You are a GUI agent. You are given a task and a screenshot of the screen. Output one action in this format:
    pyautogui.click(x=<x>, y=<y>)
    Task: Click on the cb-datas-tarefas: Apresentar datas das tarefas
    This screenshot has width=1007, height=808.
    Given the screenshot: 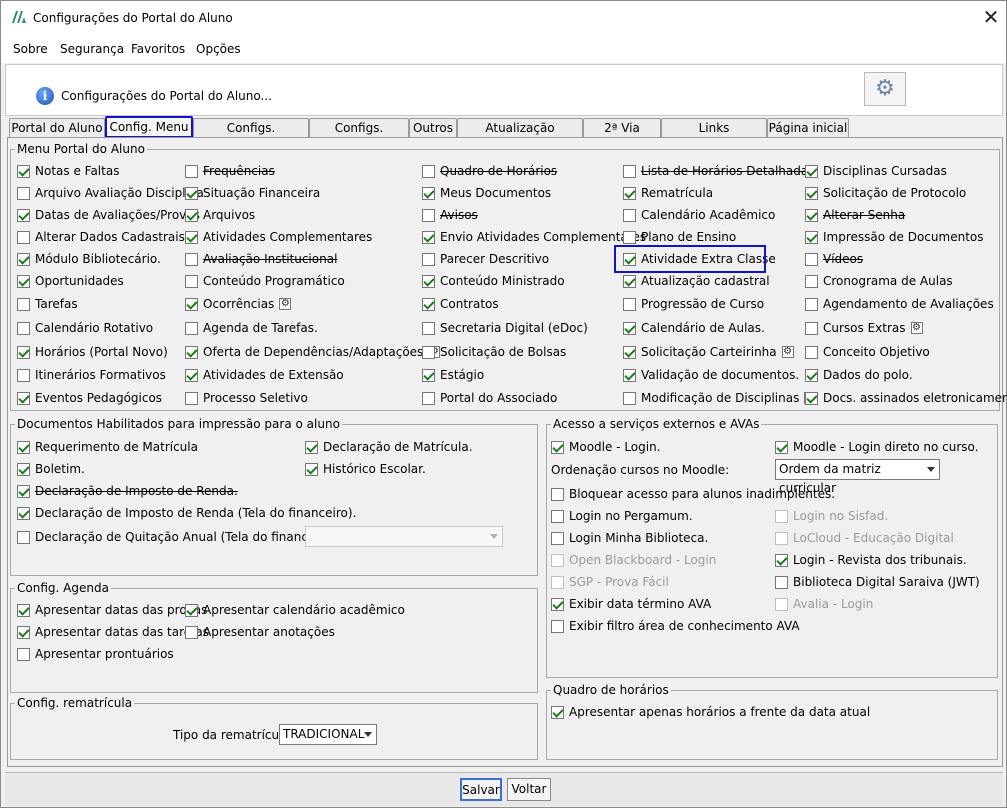 What is the action you would take?
    pyautogui.click(x=113, y=632)
    